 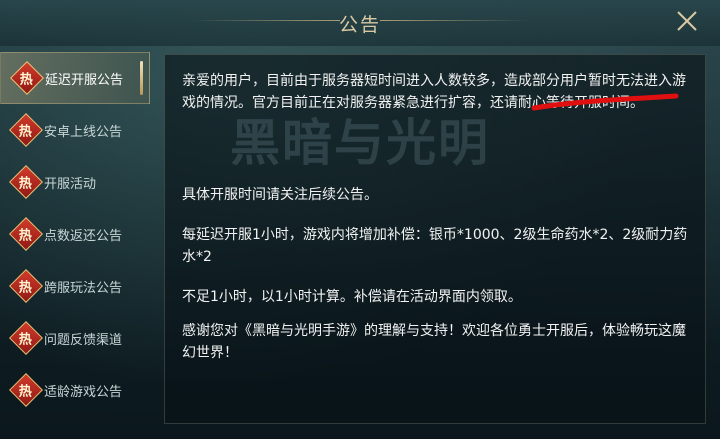 I want to click on sidebar-item-android-launch: 热 安卓上线公告, so click(x=75, y=130).